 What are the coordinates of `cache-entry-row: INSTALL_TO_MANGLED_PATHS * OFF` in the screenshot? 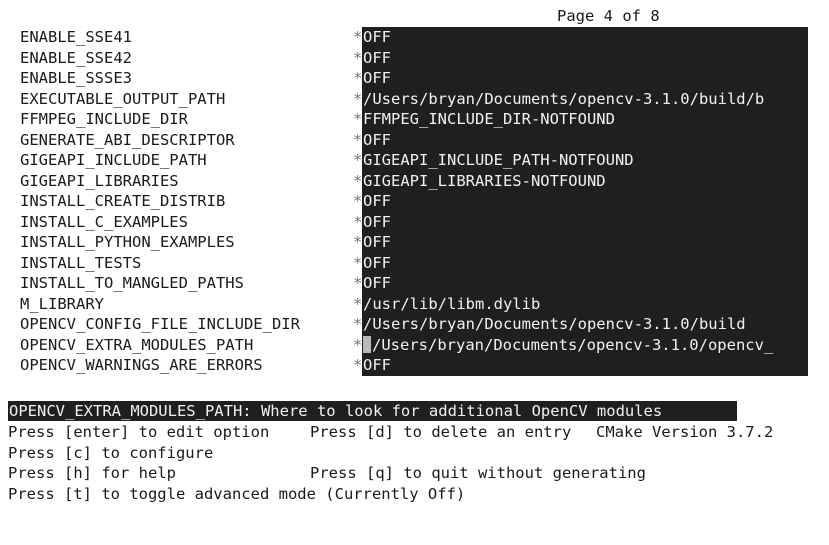 It's located at (414, 283).